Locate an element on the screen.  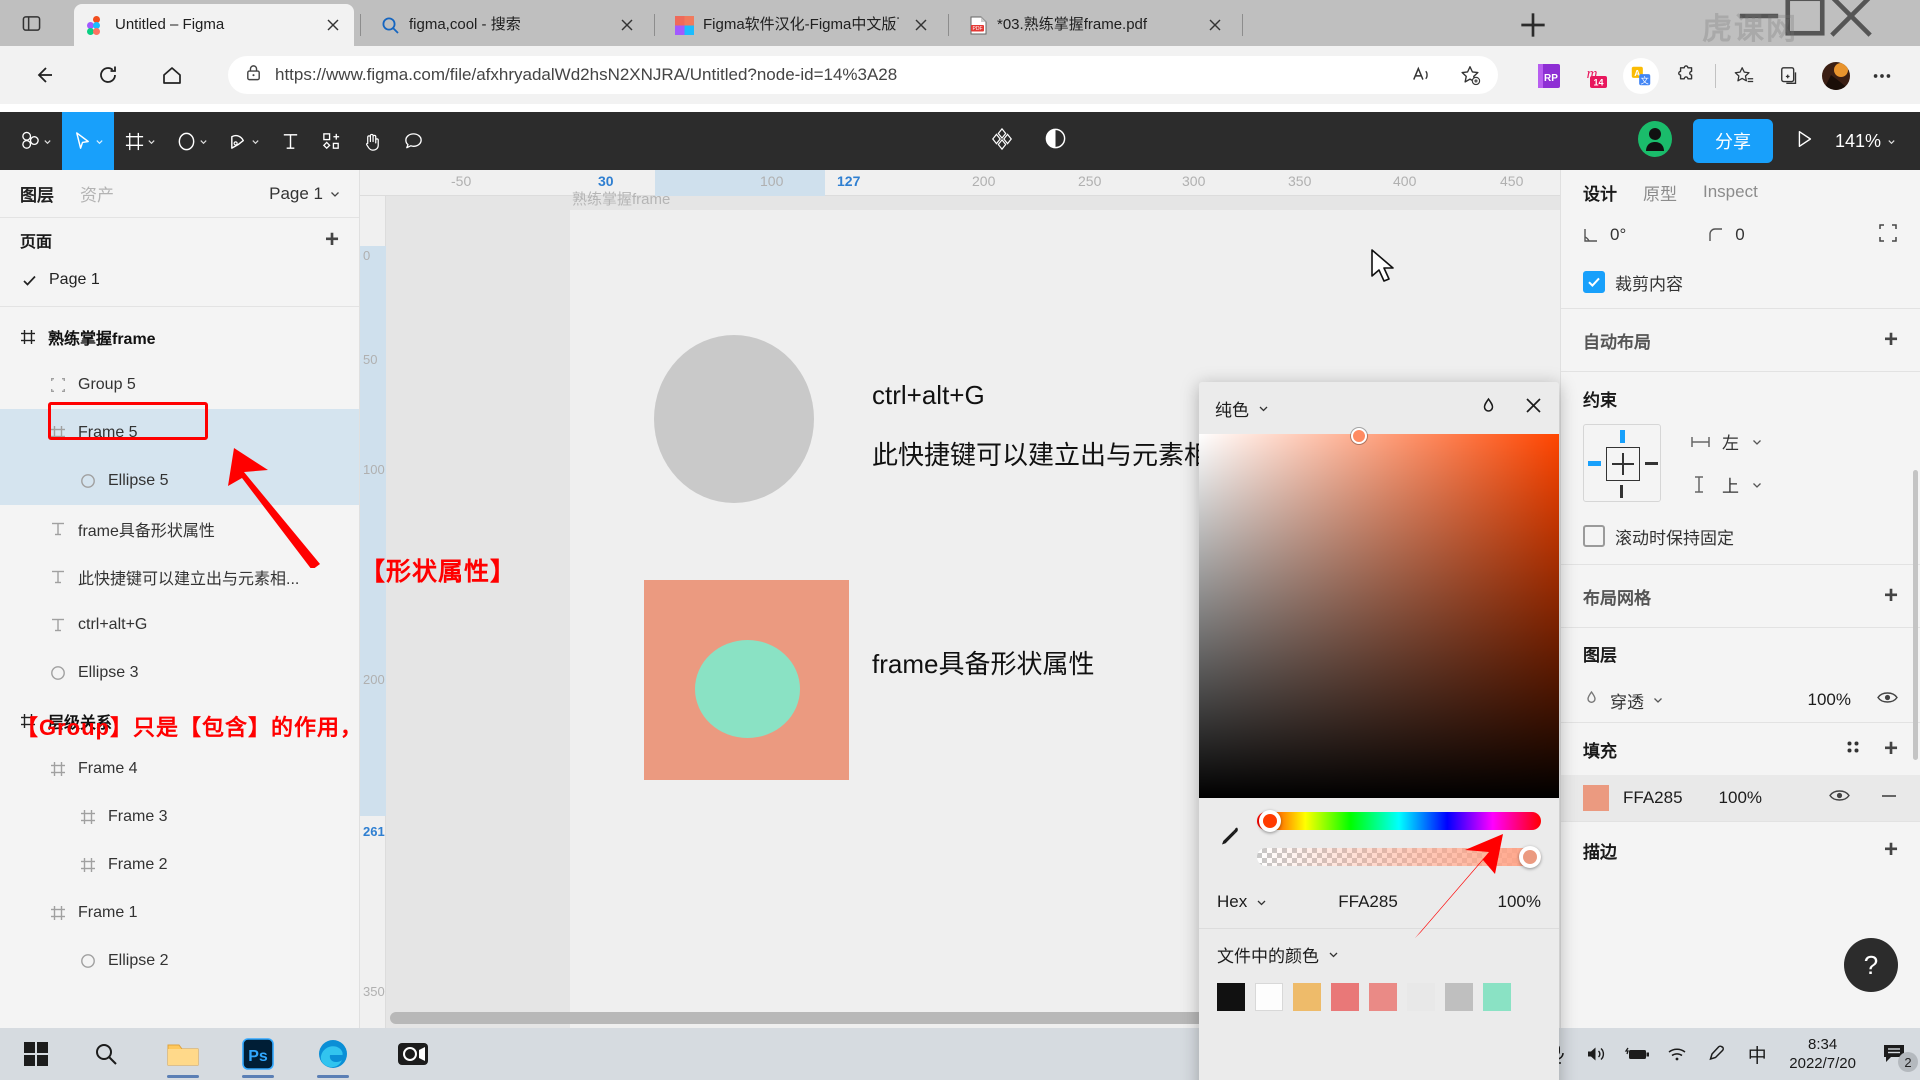
vertical-ruler: 0 50 100 200 261 350 is located at coordinates (373, 612).